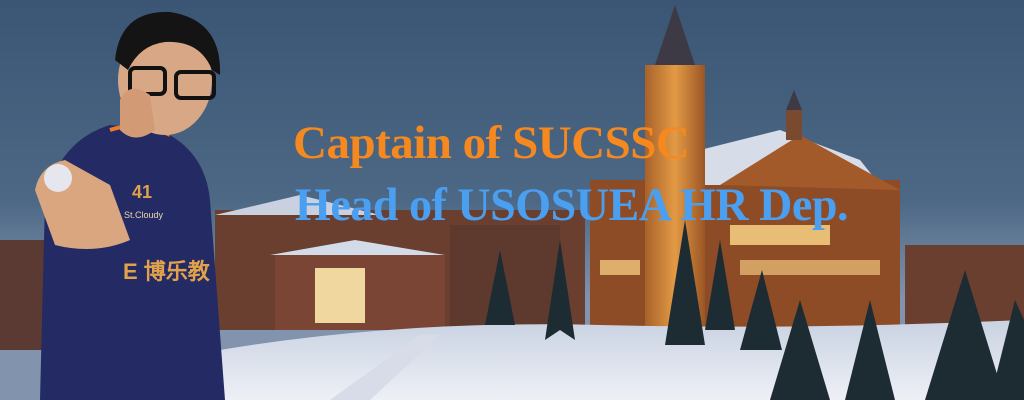 The image size is (1024, 400). Describe the element at coordinates (166, 271) in the screenshot. I see `jersey-sponsor: E 博乐教` at that location.